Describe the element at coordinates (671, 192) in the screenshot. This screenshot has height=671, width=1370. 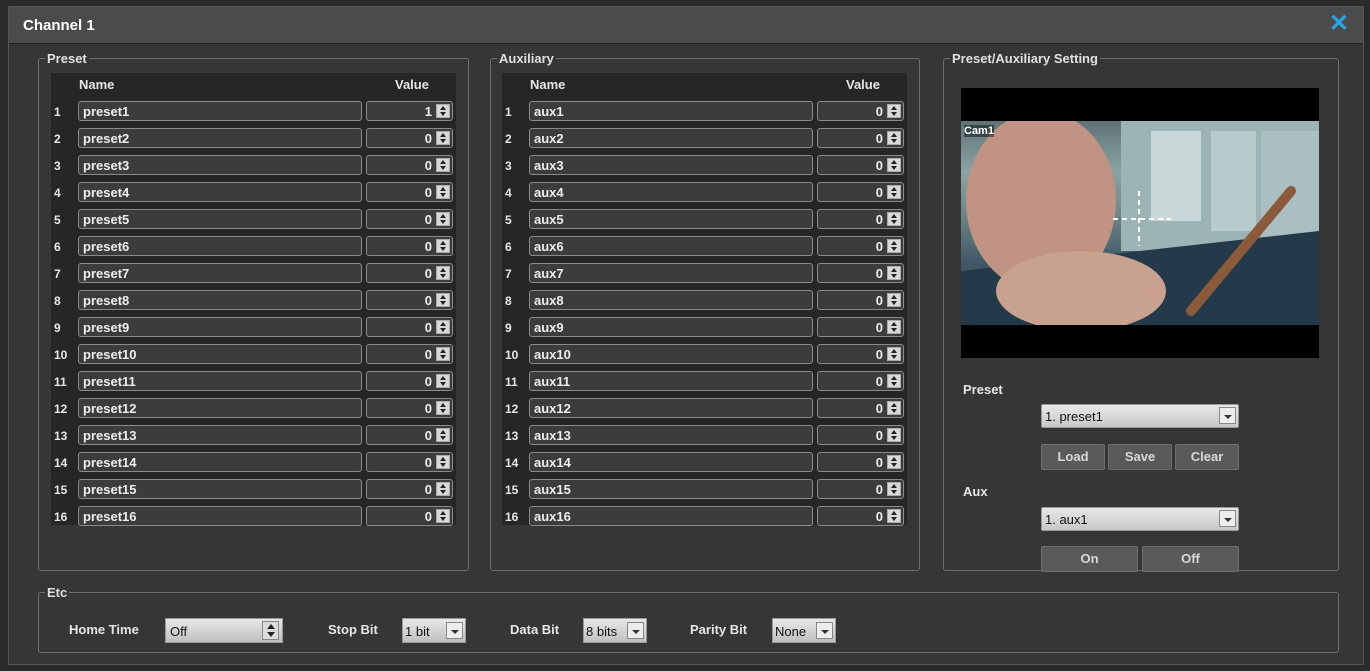
I see `aux-name-field: aux4` at that location.